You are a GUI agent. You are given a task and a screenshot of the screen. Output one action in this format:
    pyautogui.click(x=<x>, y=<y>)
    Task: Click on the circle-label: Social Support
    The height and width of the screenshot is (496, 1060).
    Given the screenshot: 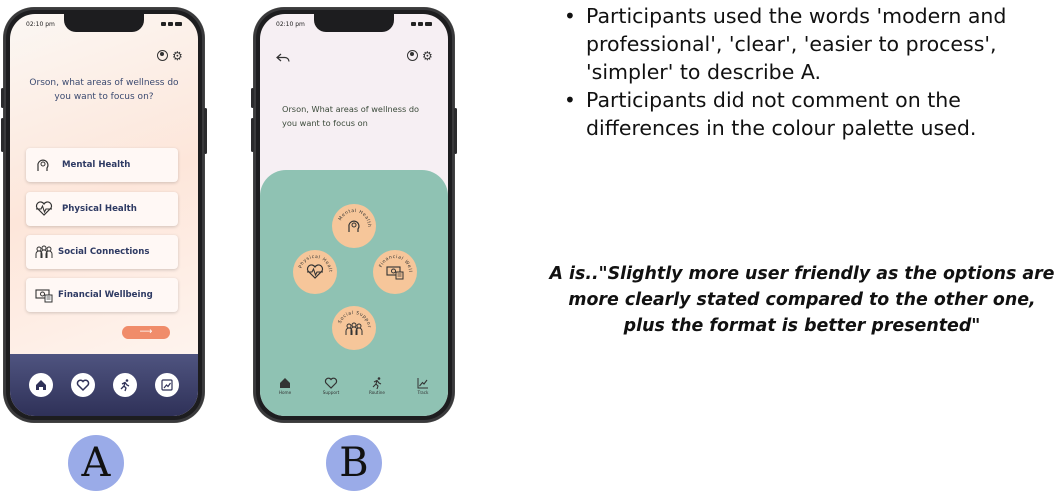 What is the action you would take?
    pyautogui.click(x=351, y=317)
    